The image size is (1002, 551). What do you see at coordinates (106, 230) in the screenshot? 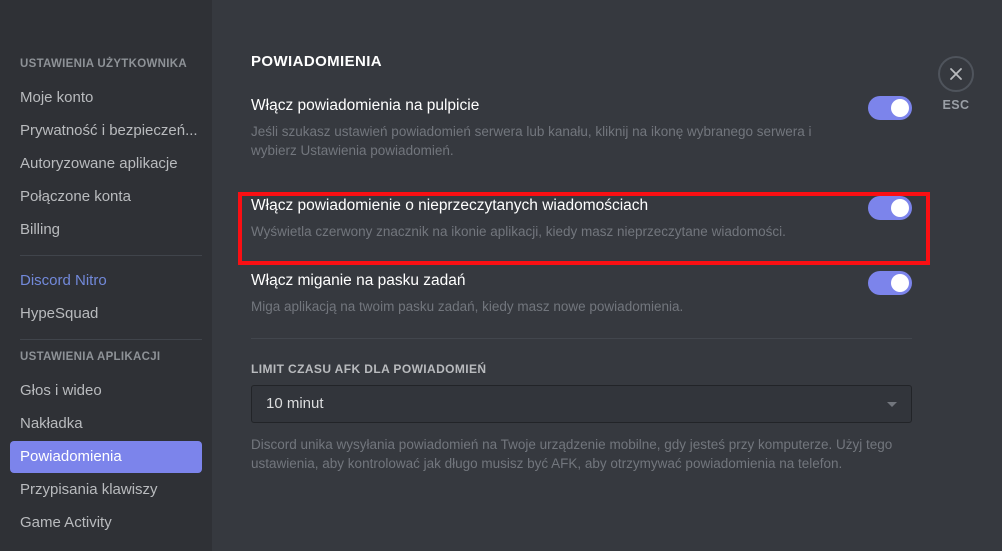
I see `sidebar-item-billing: Billing` at bounding box center [106, 230].